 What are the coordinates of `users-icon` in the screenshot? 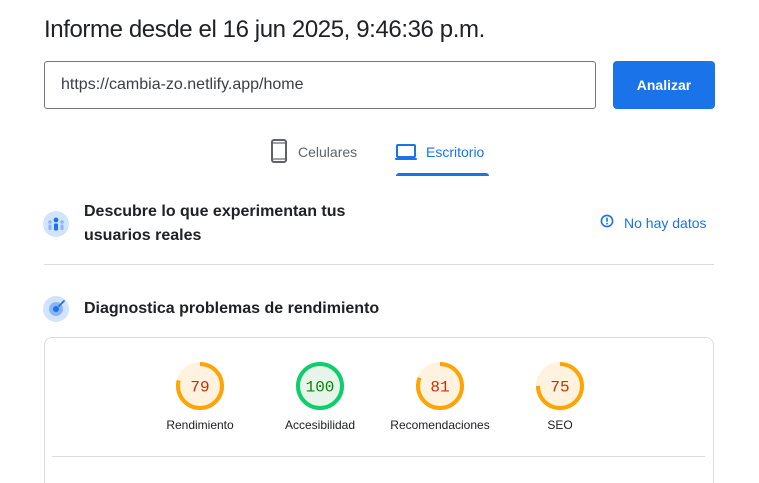 It's located at (56, 224).